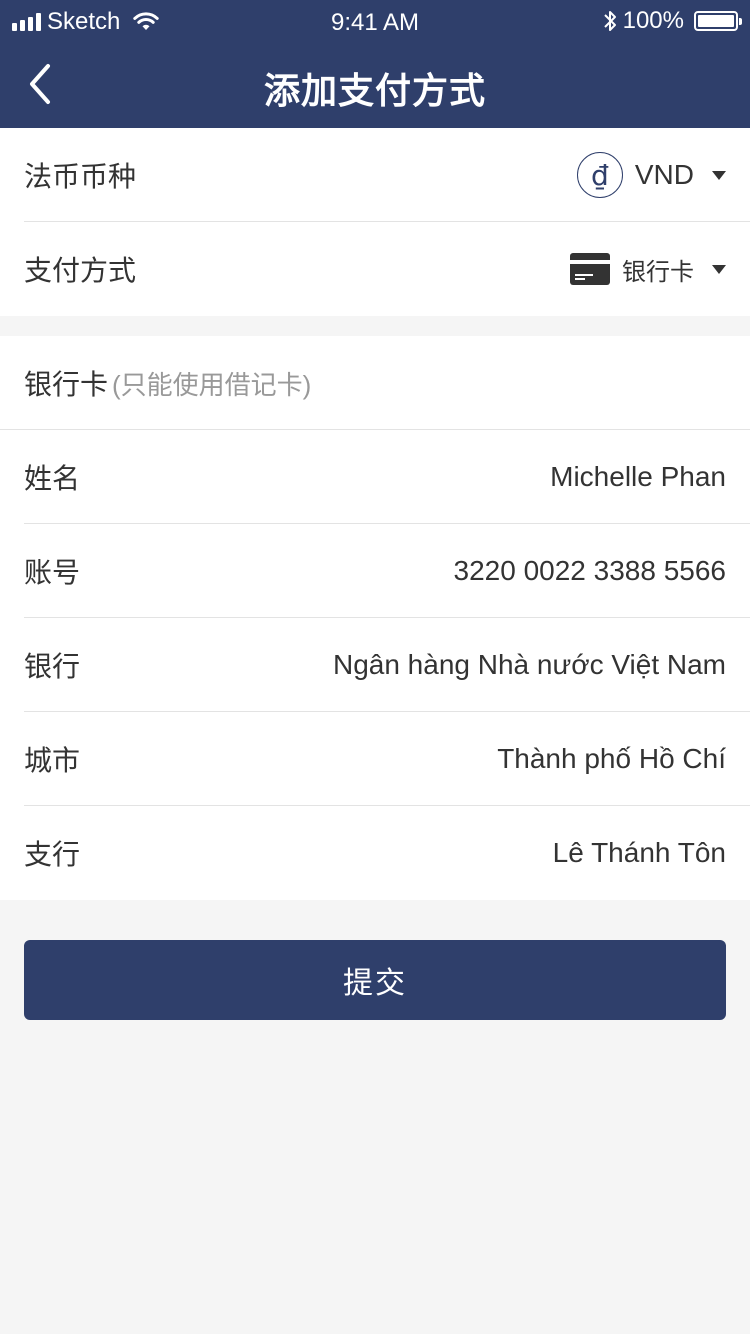 Image resolution: width=750 pixels, height=1334 pixels. What do you see at coordinates (609, 21) in the screenshot?
I see `bluetooth-icon` at bounding box center [609, 21].